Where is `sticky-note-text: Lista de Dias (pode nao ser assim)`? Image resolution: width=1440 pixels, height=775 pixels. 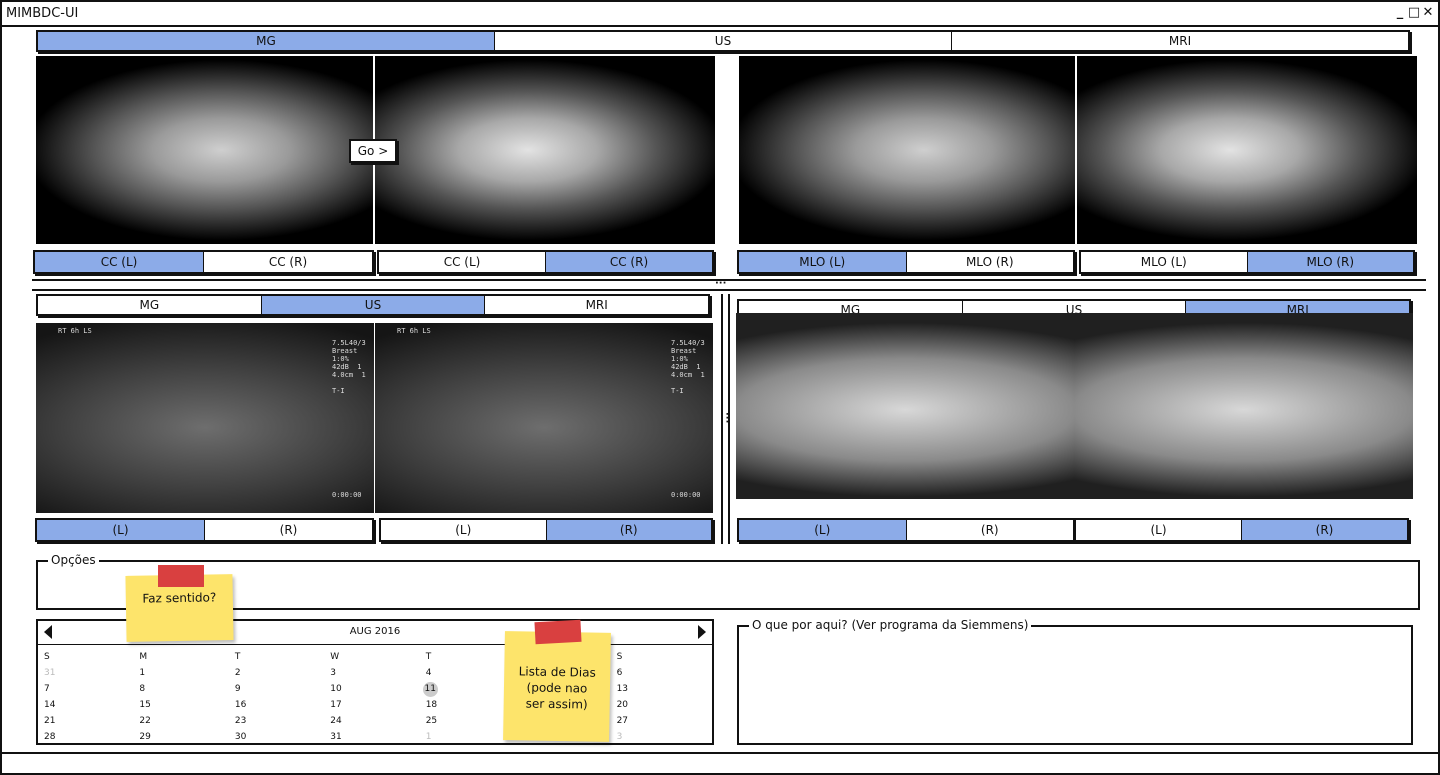
sticky-note-text: Lista de Dias (pode nao ser assim) is located at coordinates (557, 688).